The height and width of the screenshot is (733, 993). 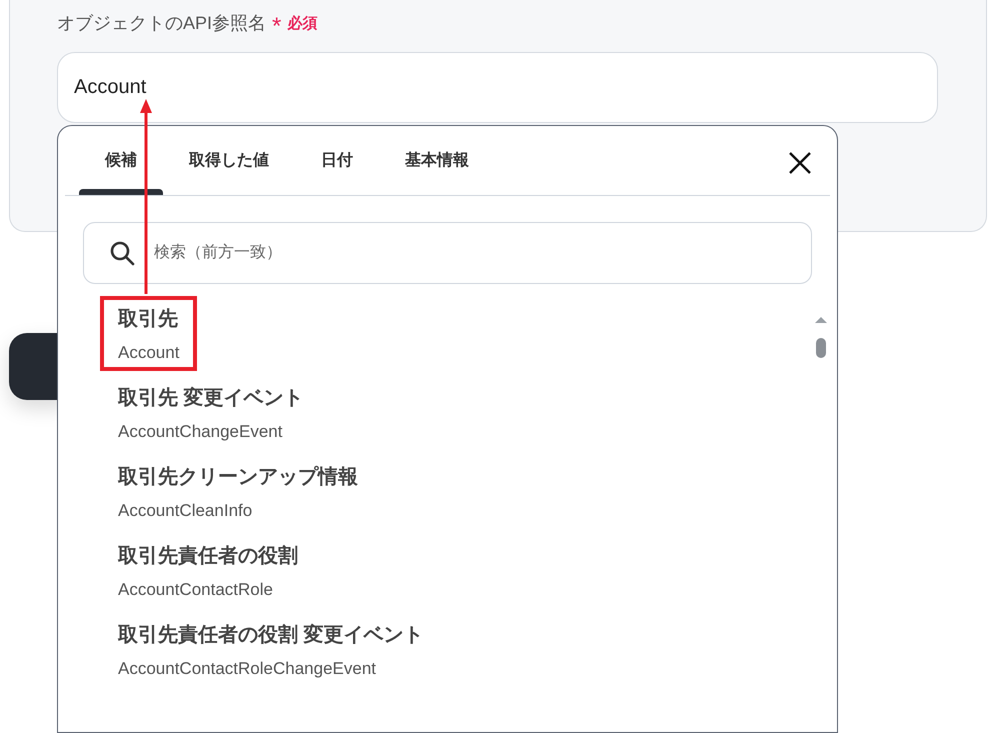 What do you see at coordinates (437, 160) in the screenshot?
I see `tab: 基本情報` at bounding box center [437, 160].